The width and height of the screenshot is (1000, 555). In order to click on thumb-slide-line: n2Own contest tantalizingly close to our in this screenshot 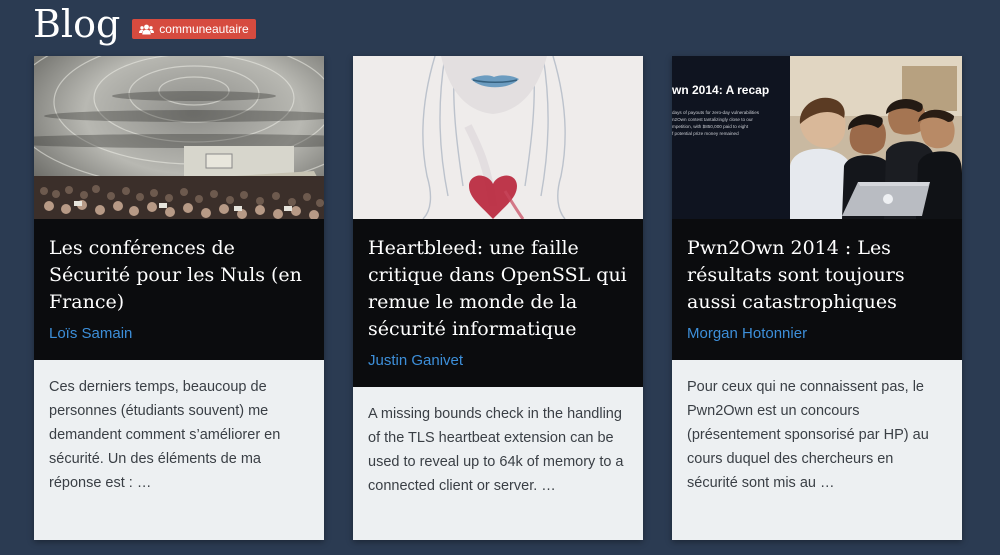, I will do `click(712, 119)`.